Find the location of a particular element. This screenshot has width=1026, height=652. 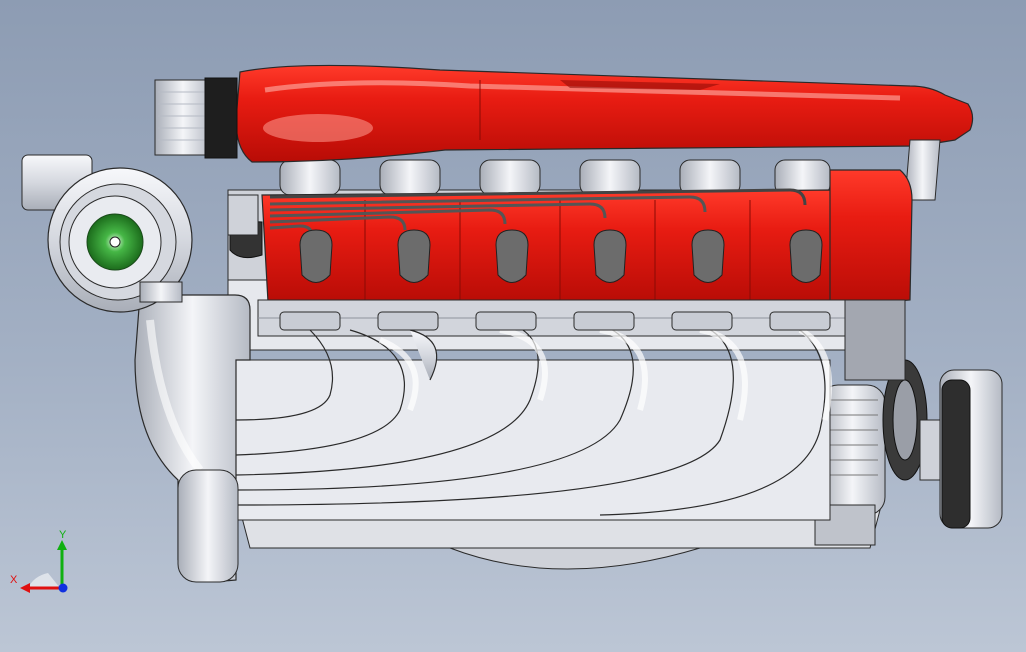

x-axis-arrowhead is located at coordinates (25, 588).